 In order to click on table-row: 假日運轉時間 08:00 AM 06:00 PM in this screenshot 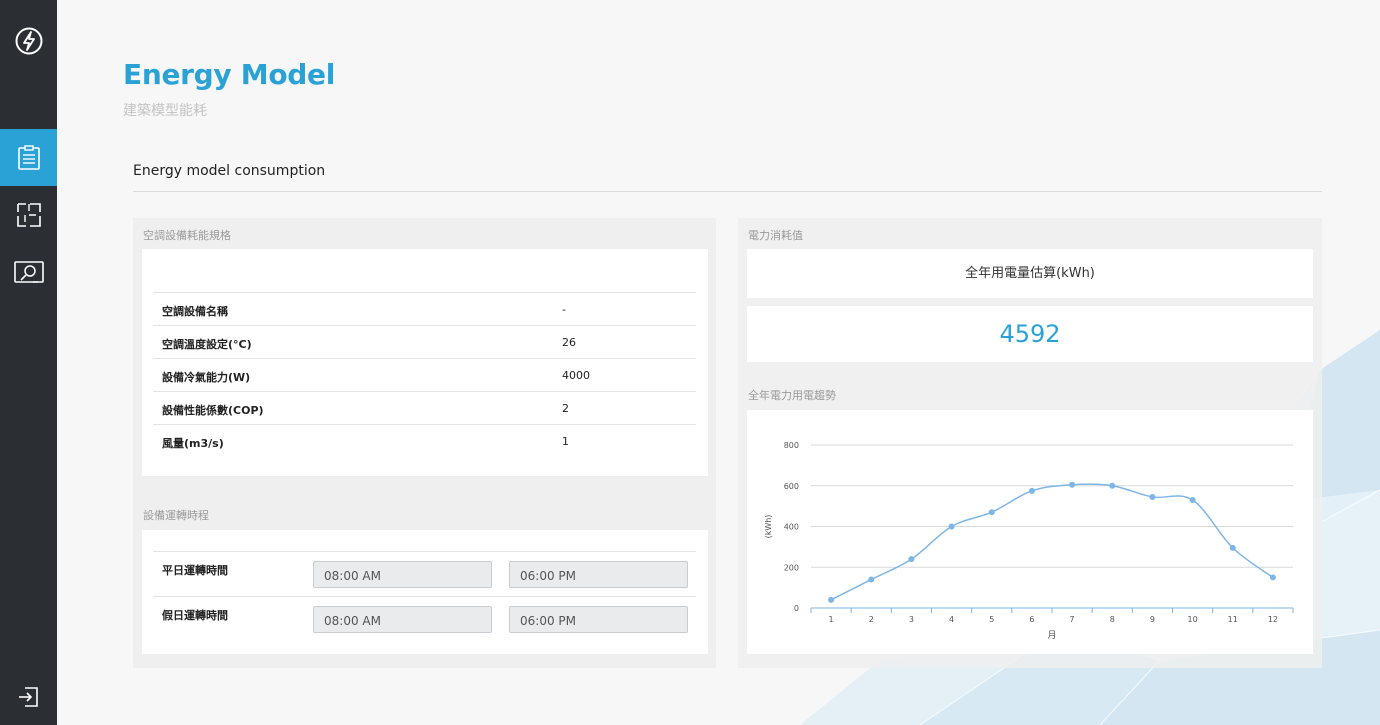, I will do `click(424, 618)`.